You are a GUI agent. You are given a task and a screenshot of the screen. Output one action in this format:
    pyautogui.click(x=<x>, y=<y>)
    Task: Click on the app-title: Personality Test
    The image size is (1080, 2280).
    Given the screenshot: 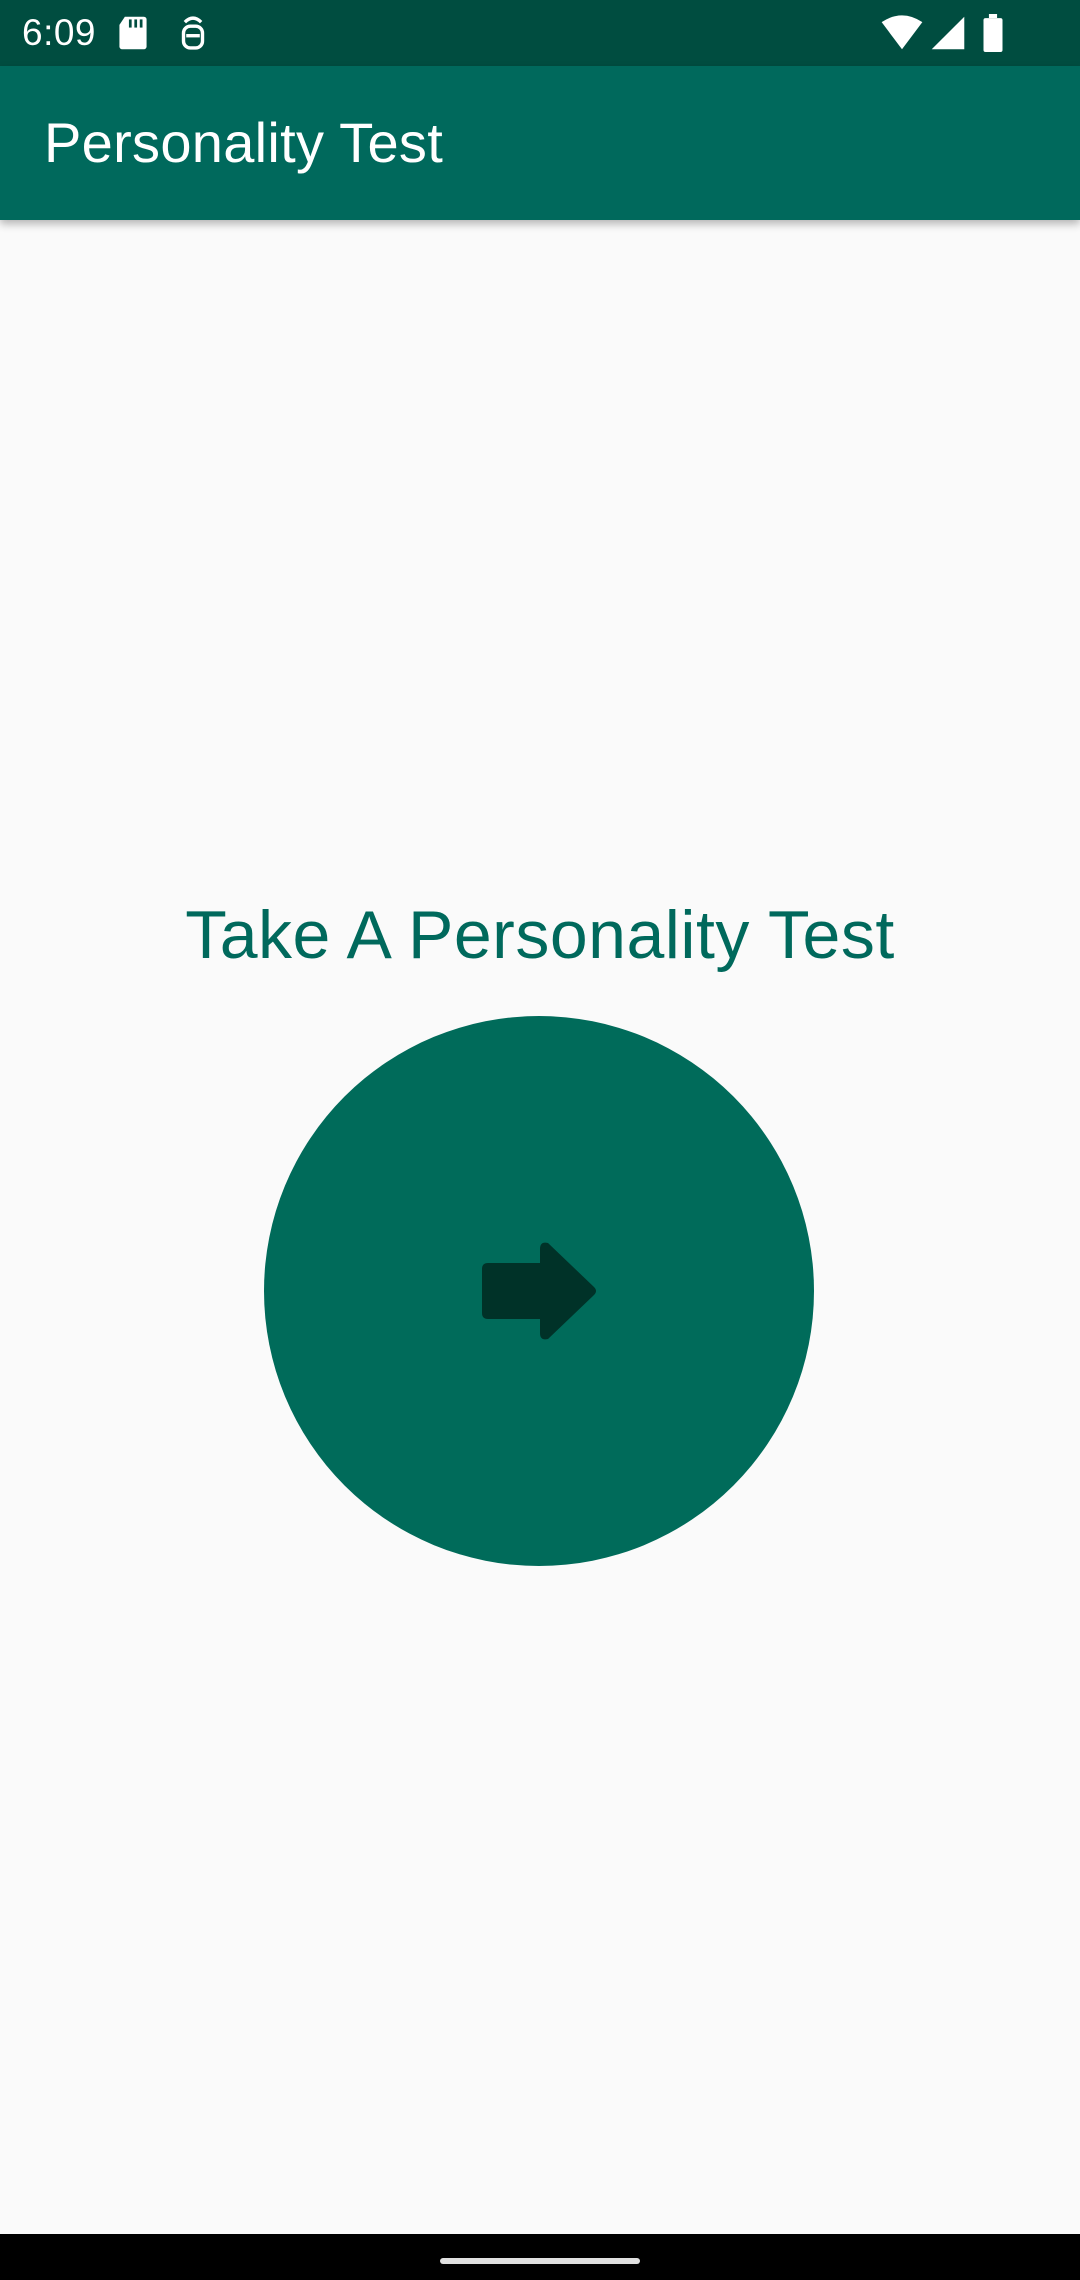 What is the action you would take?
    pyautogui.click(x=244, y=142)
    